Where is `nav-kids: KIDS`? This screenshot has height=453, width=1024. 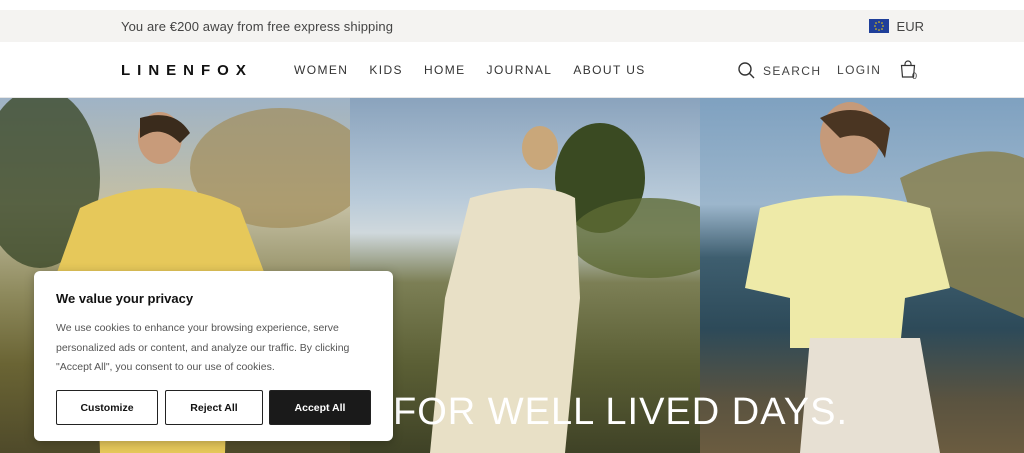 nav-kids: KIDS is located at coordinates (386, 70).